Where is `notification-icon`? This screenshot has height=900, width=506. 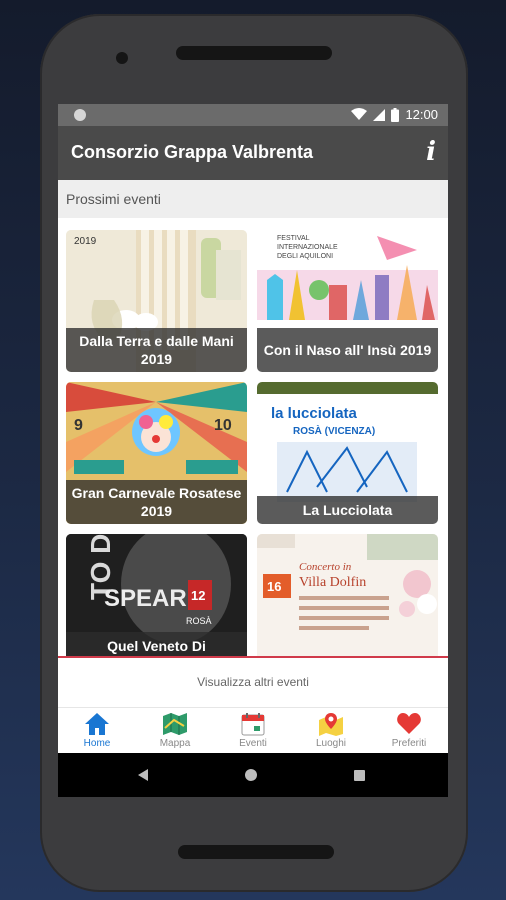 notification-icon is located at coordinates (80, 115).